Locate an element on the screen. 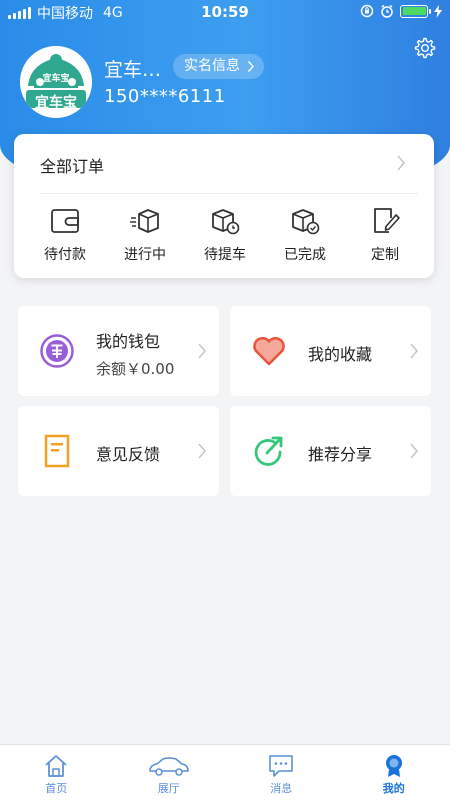 The image size is (450, 800). charging-icon is located at coordinates (438, 11).